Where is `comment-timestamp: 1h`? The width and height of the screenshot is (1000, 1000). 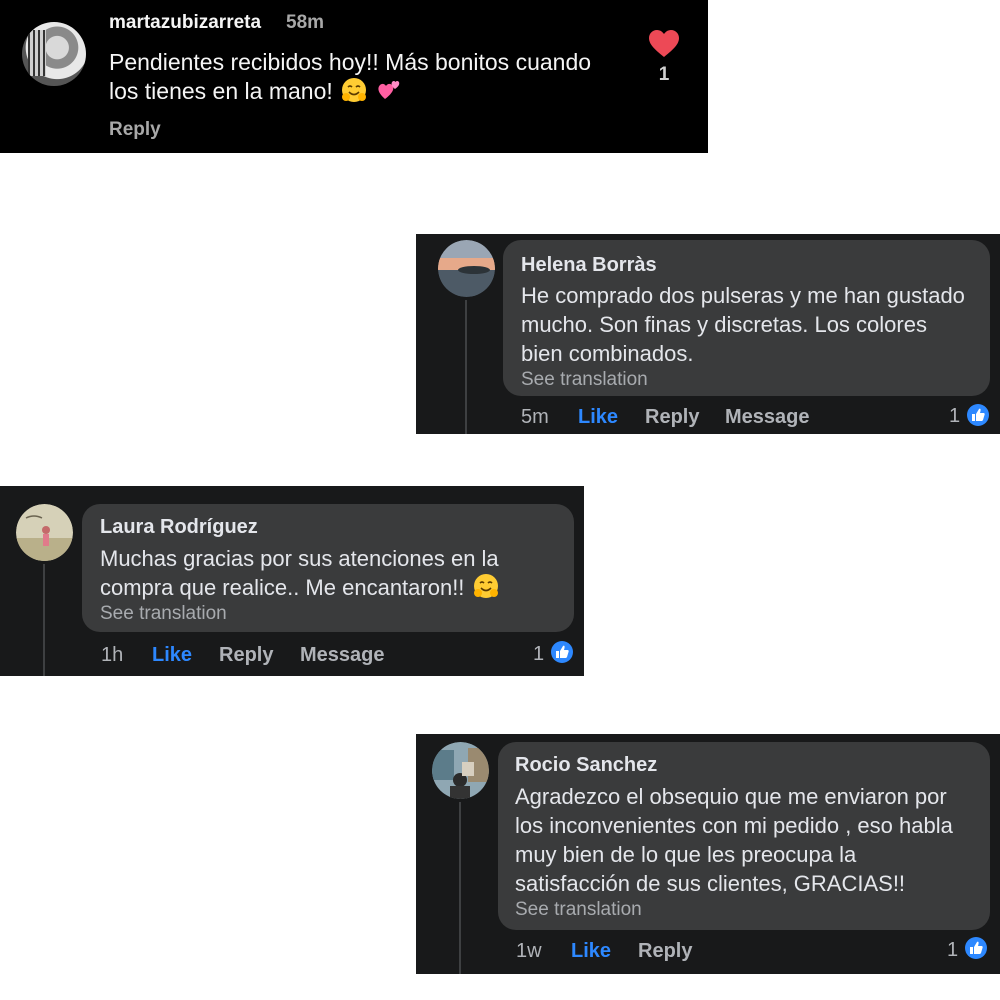
comment-timestamp: 1h is located at coordinates (112, 655).